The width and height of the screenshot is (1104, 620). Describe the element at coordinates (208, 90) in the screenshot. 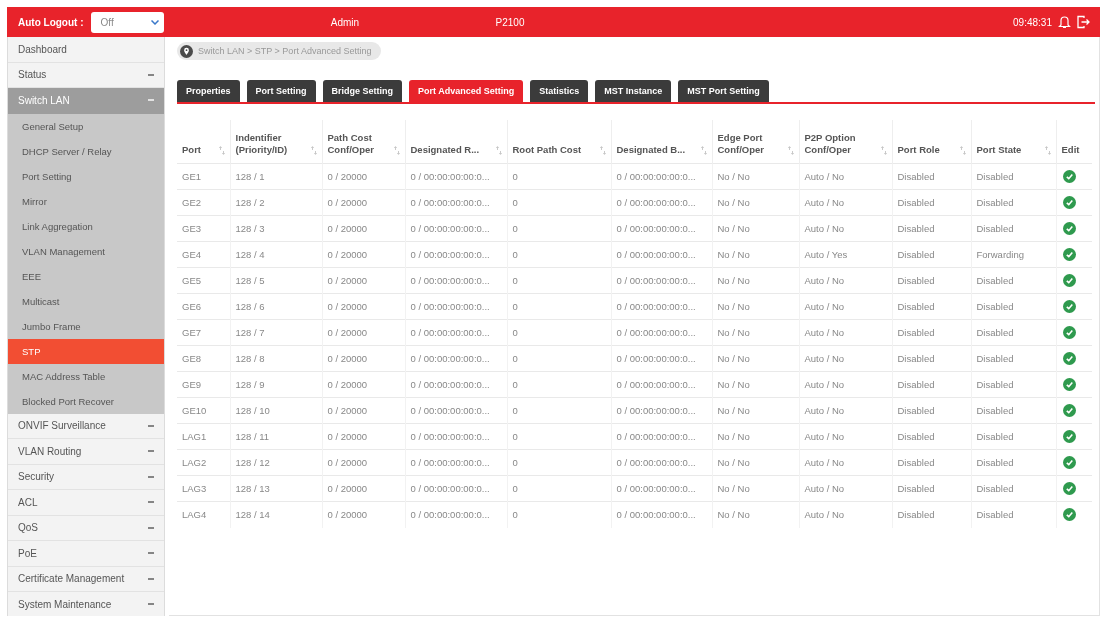

I see `tab: Properties` at that location.